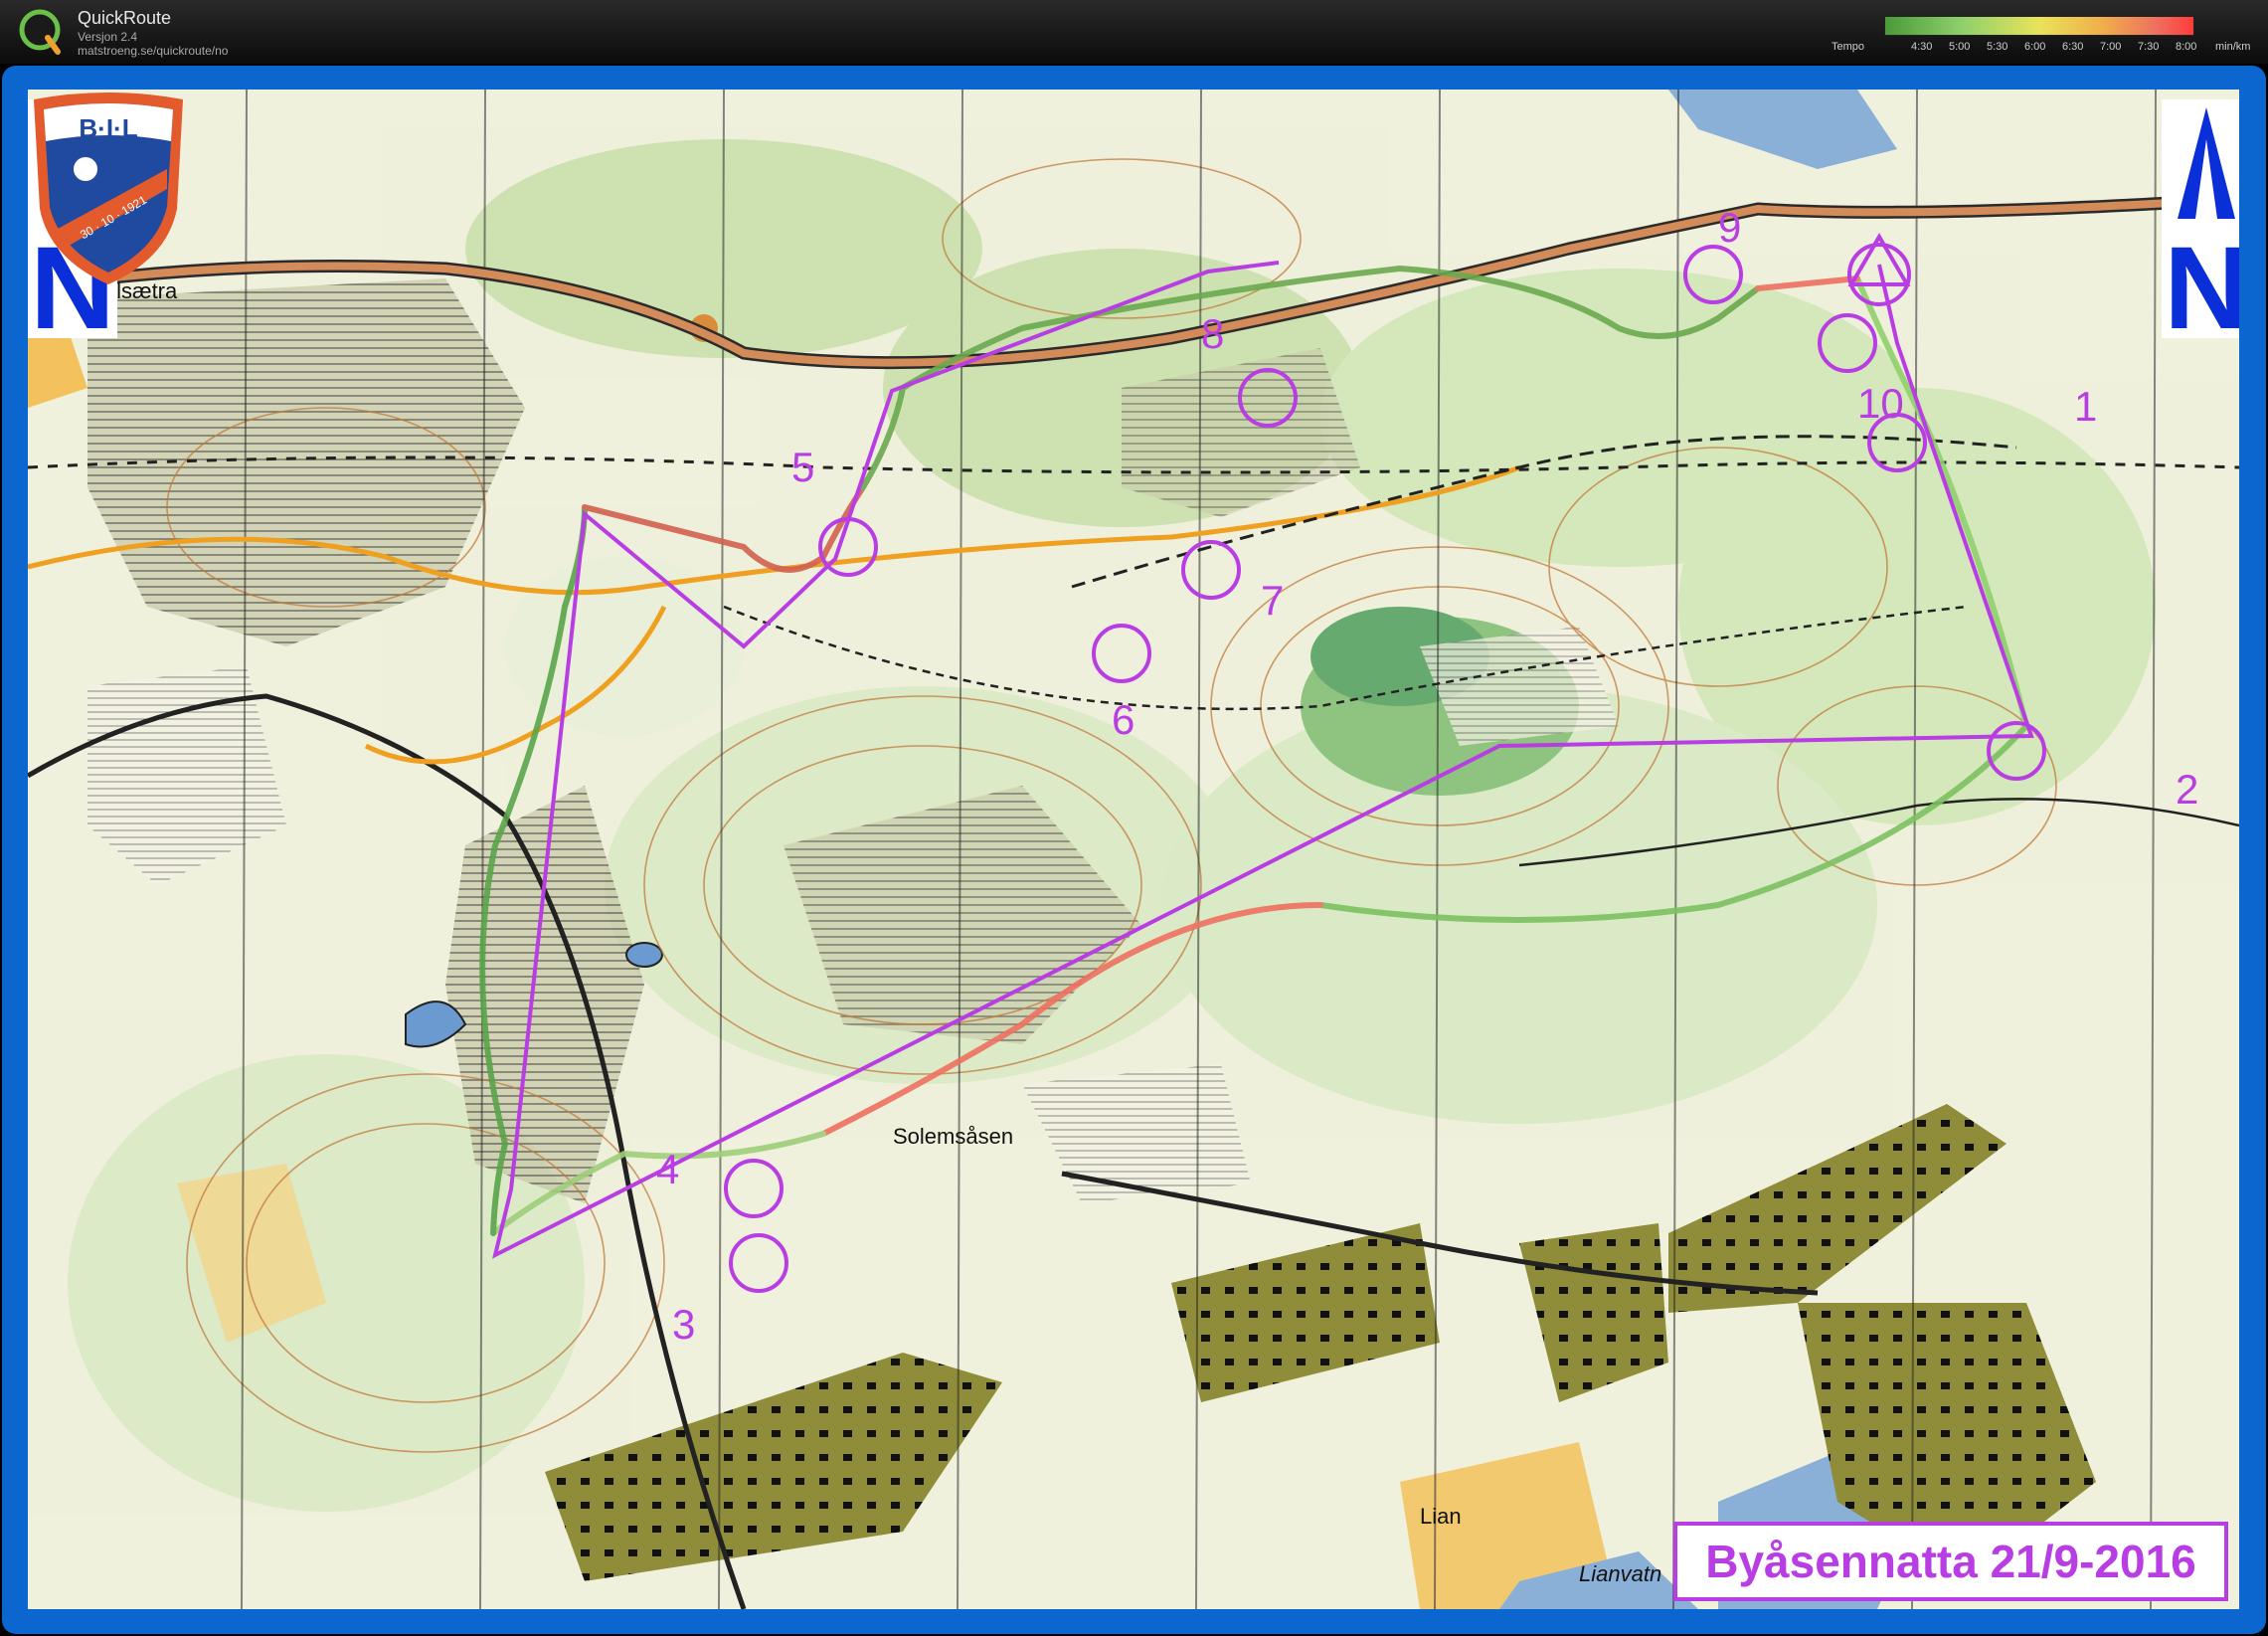  Describe the element at coordinates (1950, 1561) in the screenshot. I see `event-title: Byåsennatta 21/9-2016` at that location.